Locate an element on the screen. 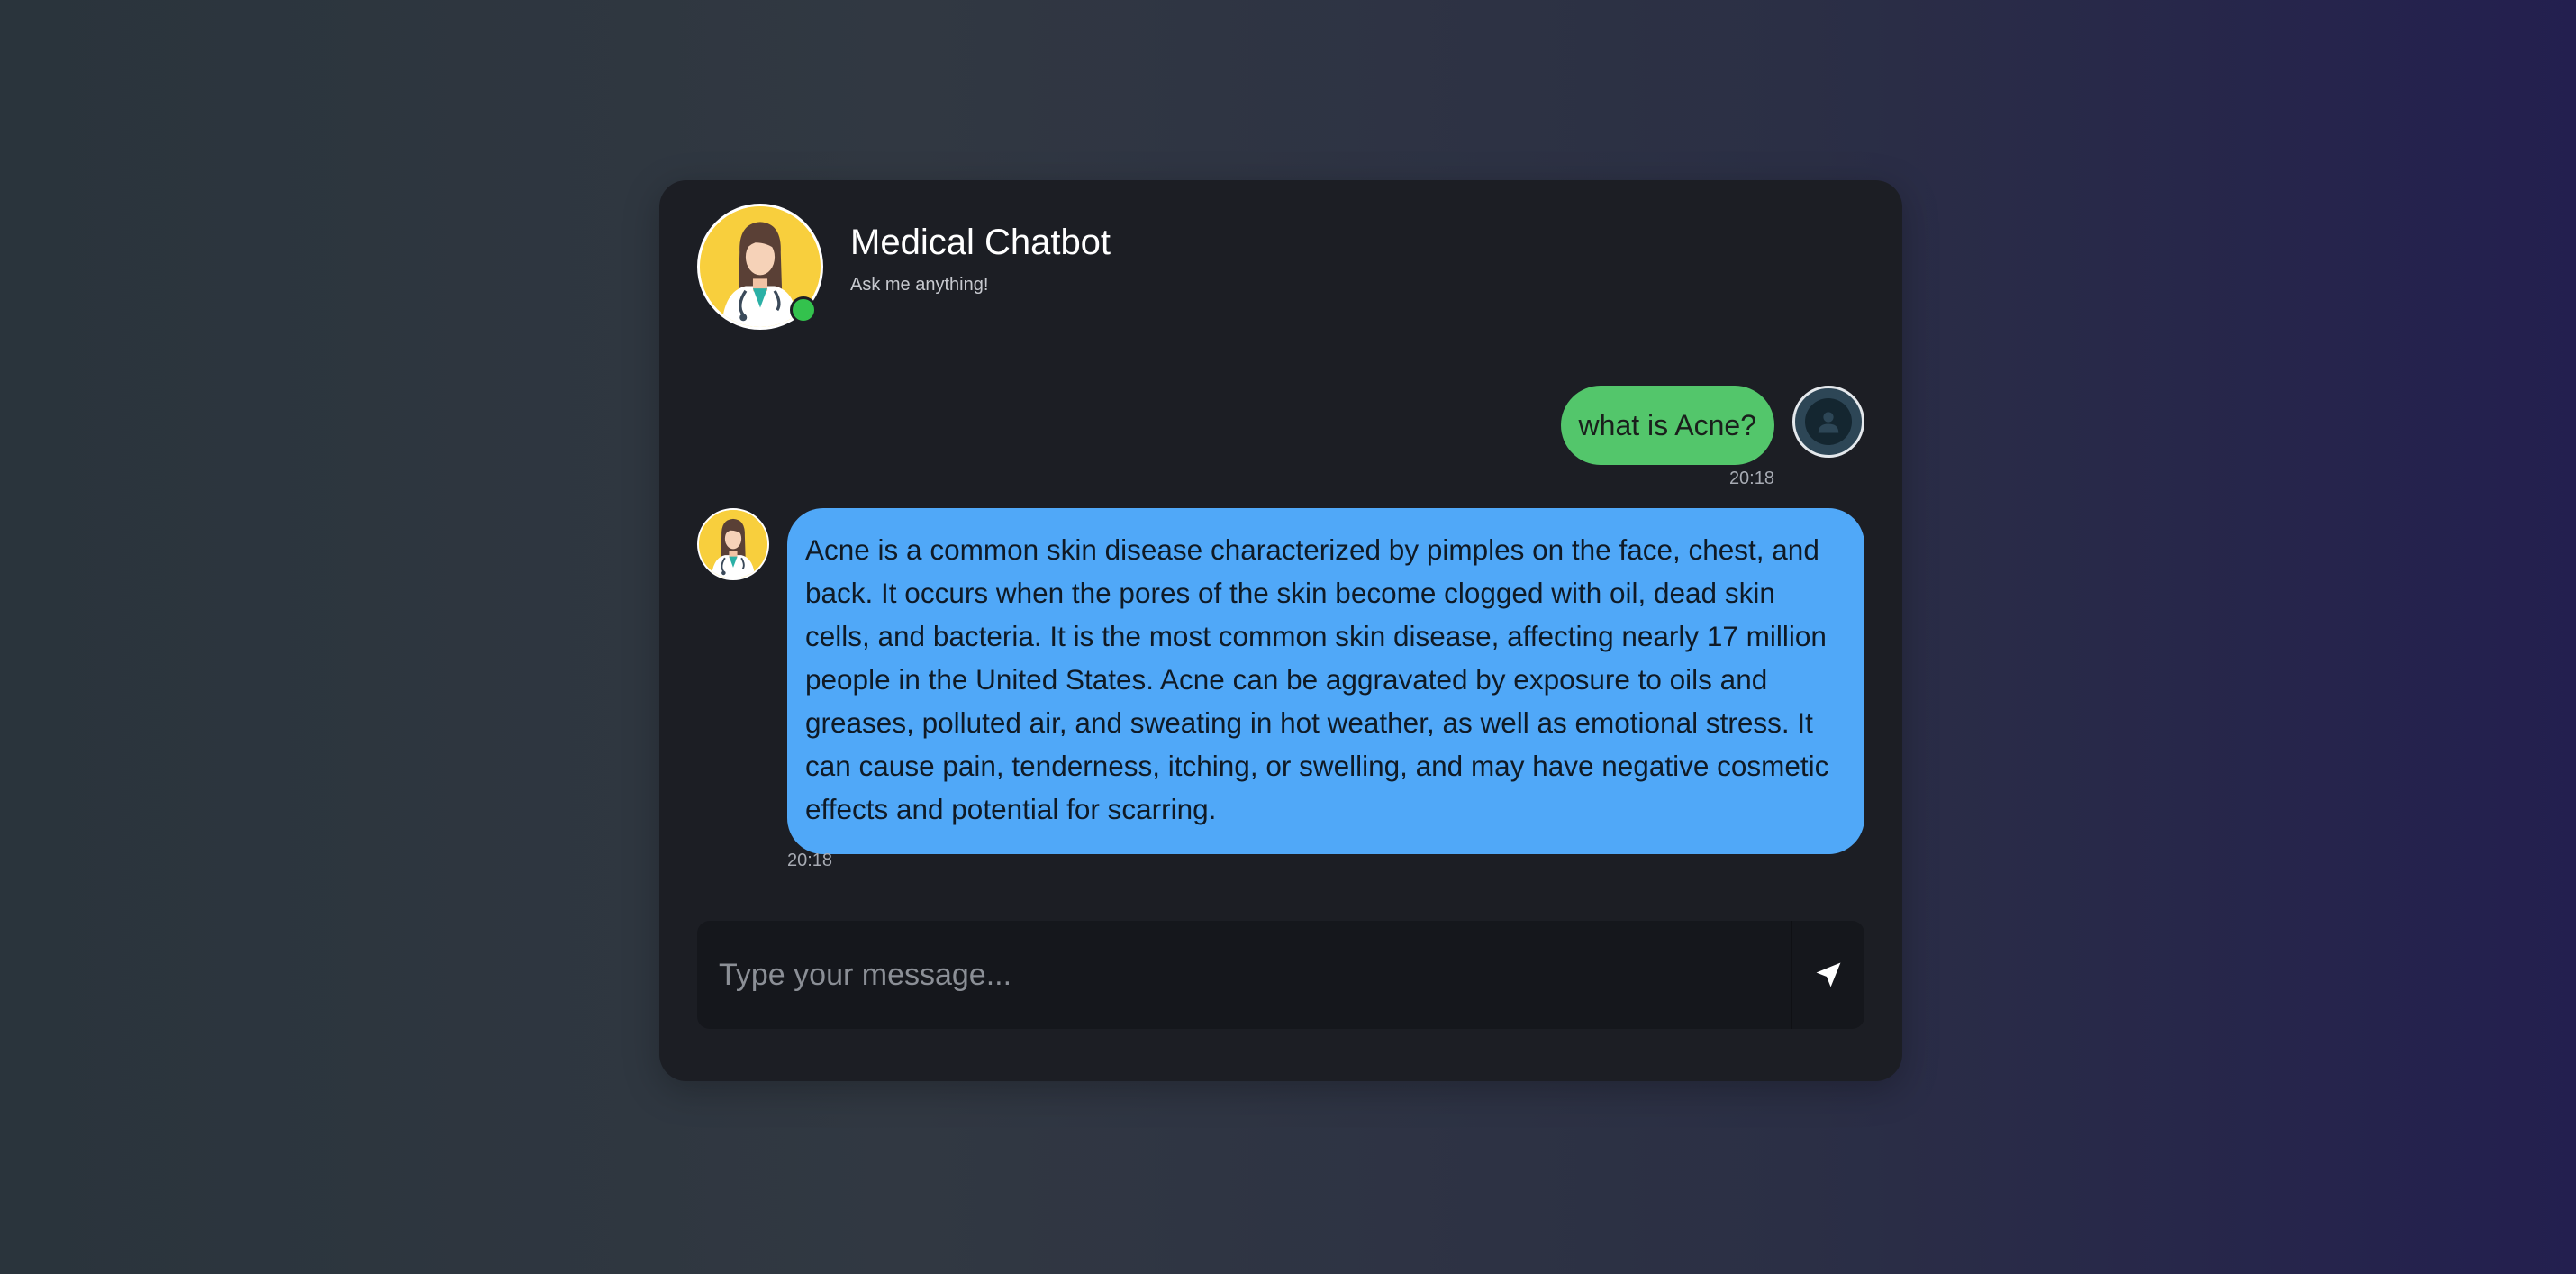  user-avatar is located at coordinates (1828, 422).